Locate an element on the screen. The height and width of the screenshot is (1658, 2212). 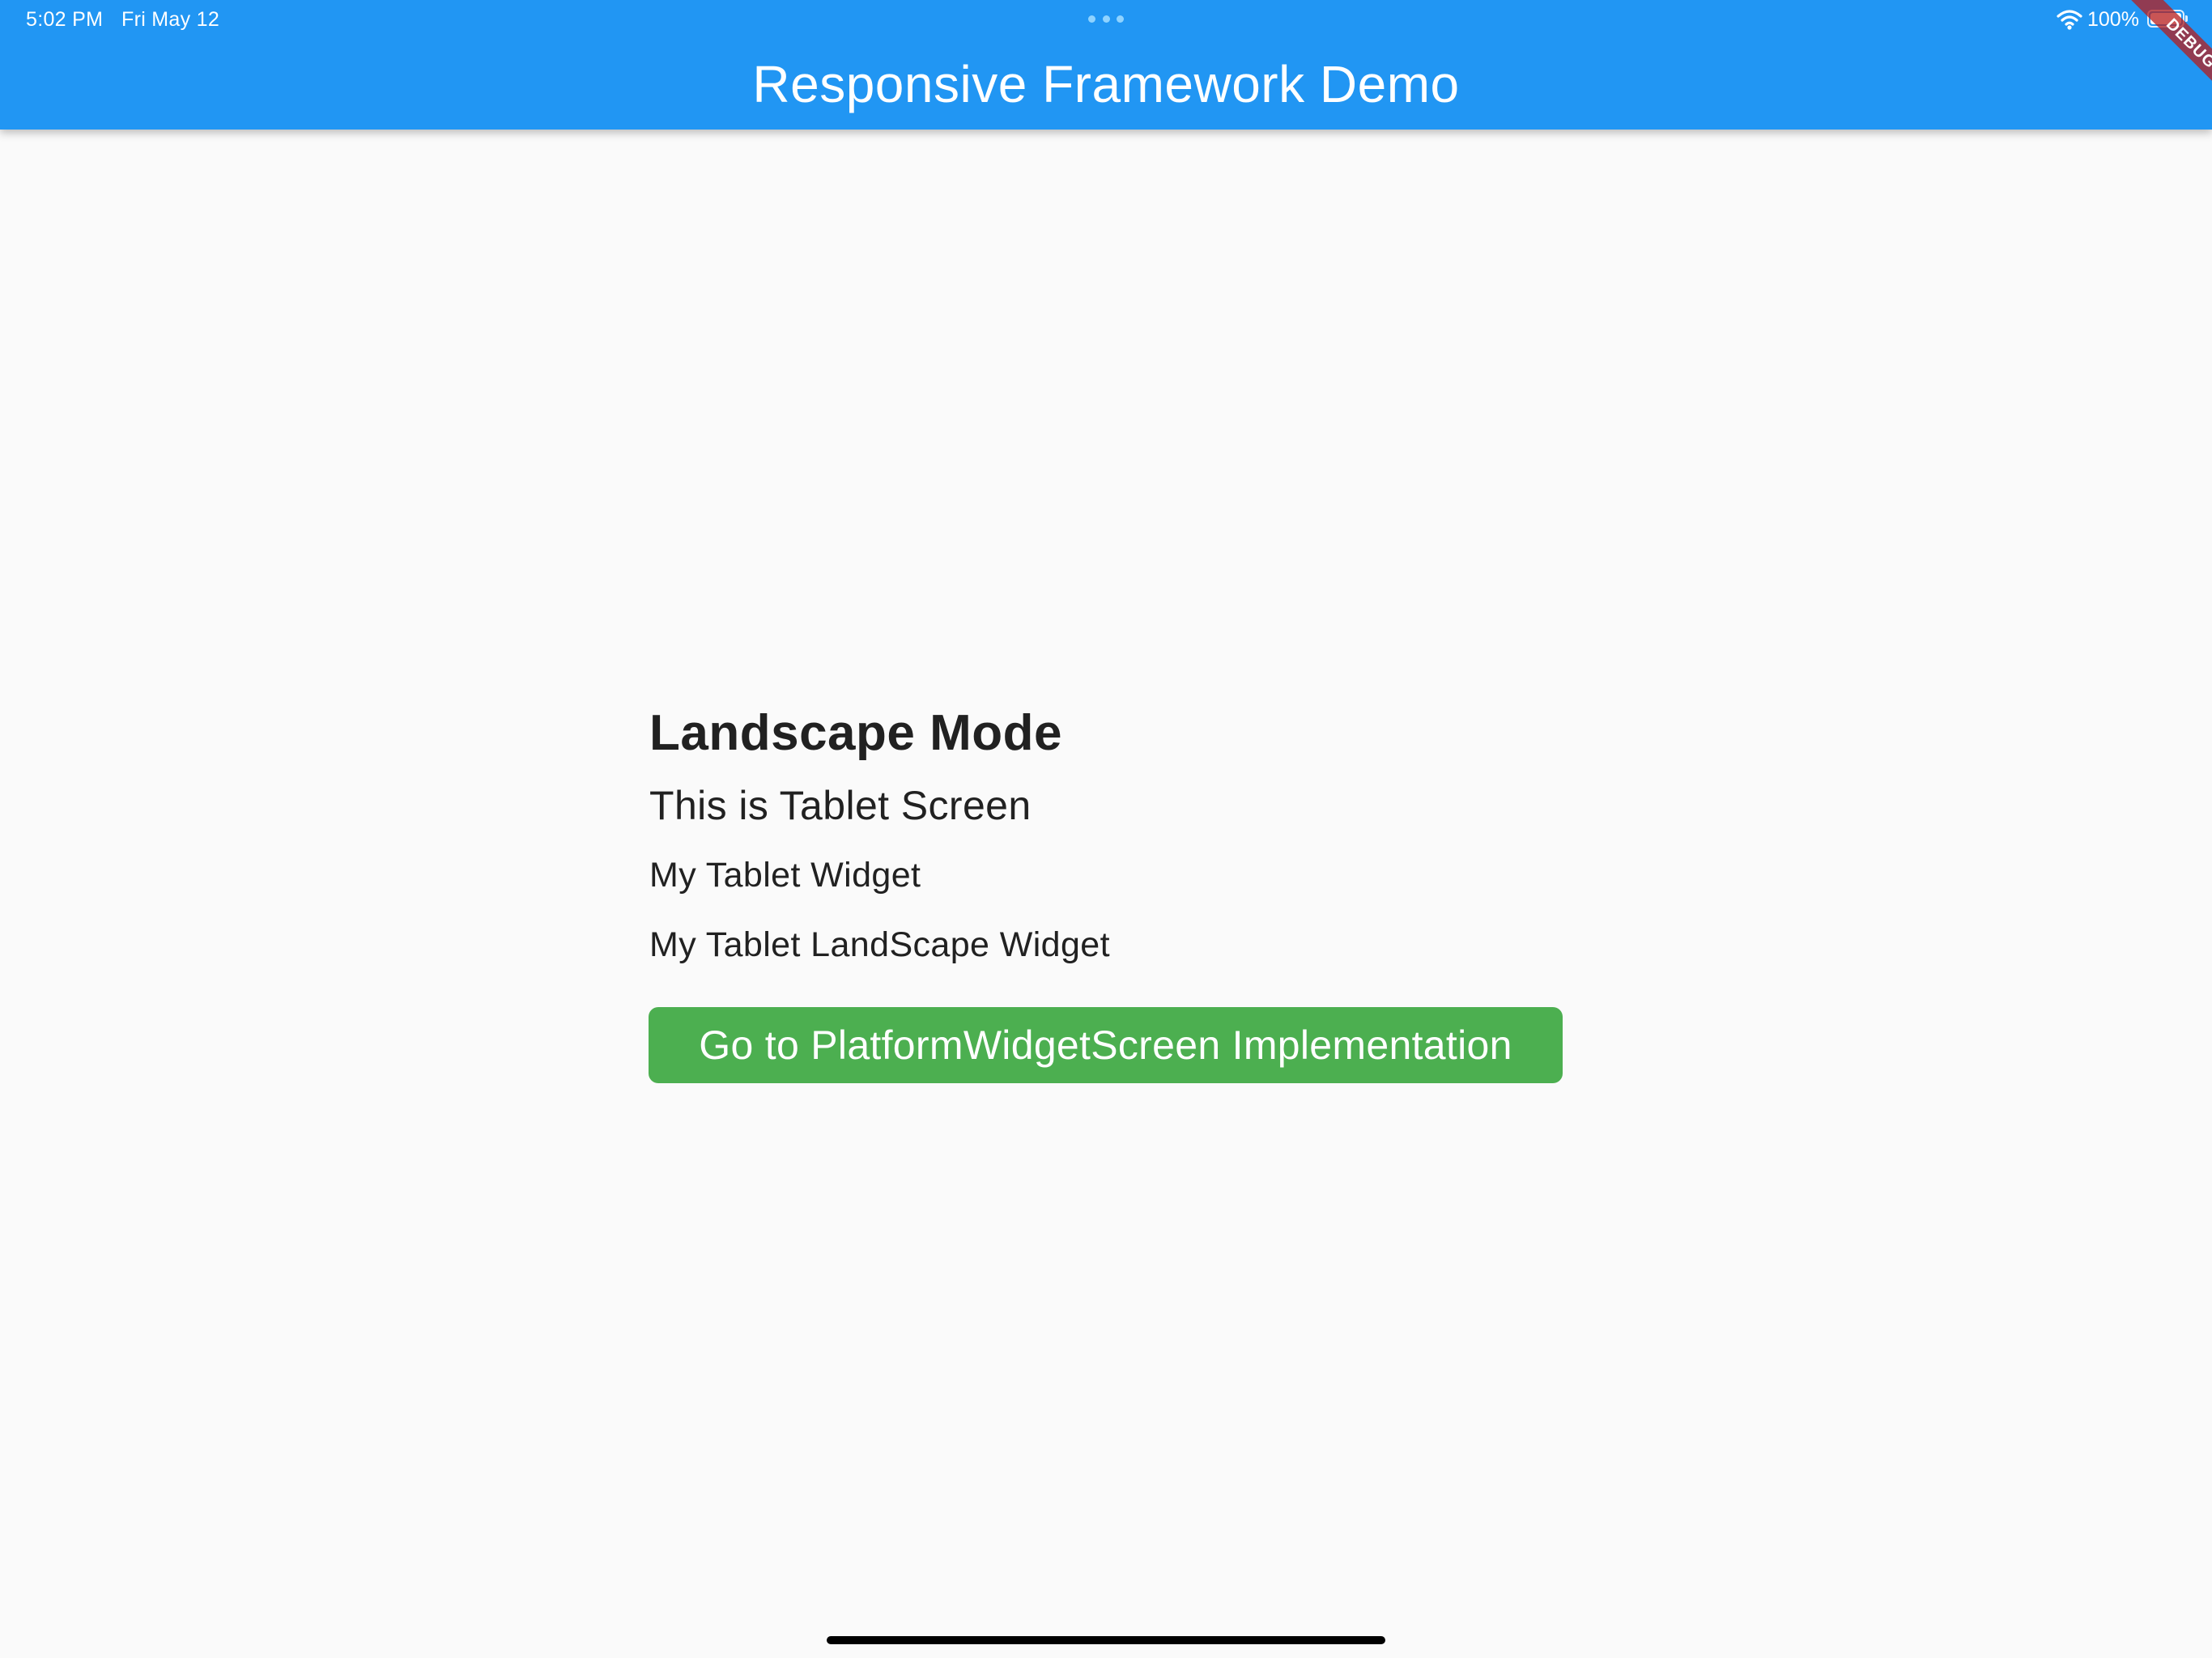
multitask-dots-icon is located at coordinates (1106, 19).